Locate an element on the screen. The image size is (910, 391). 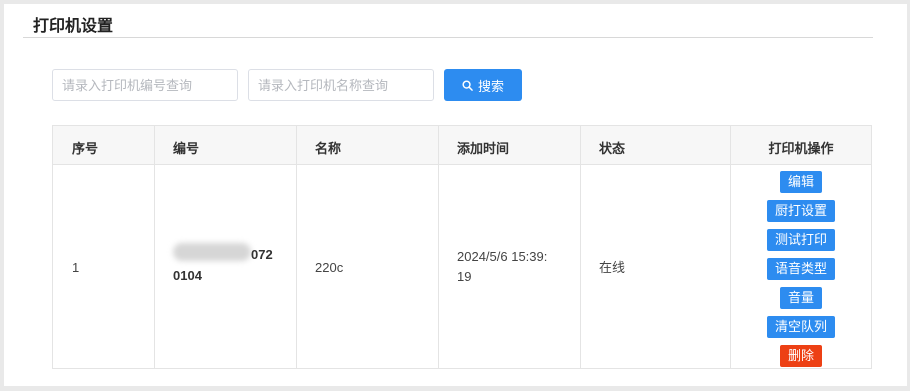
row-name: 220c is located at coordinates (329, 267).